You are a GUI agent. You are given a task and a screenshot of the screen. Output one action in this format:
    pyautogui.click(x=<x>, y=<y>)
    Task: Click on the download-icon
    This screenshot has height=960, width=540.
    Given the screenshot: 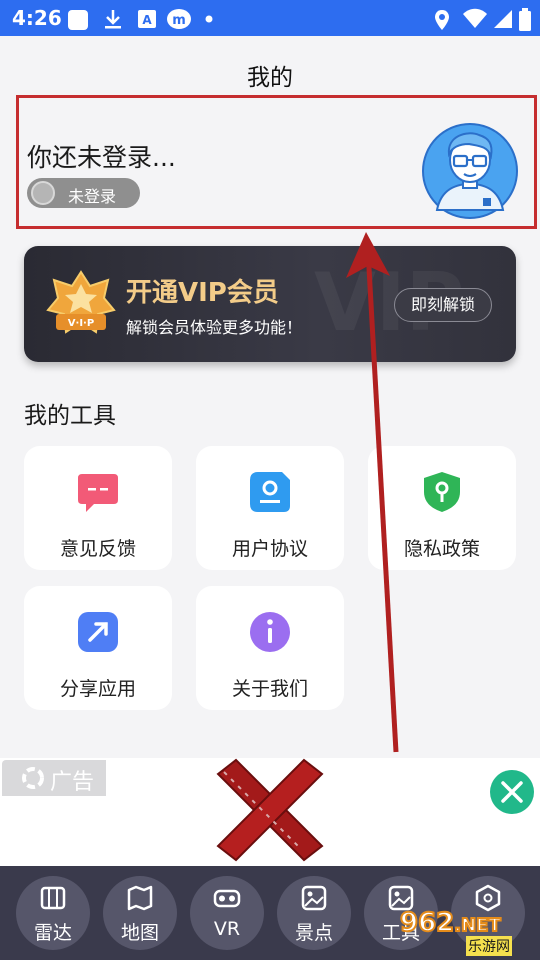 What is the action you would take?
    pyautogui.click(x=113, y=19)
    